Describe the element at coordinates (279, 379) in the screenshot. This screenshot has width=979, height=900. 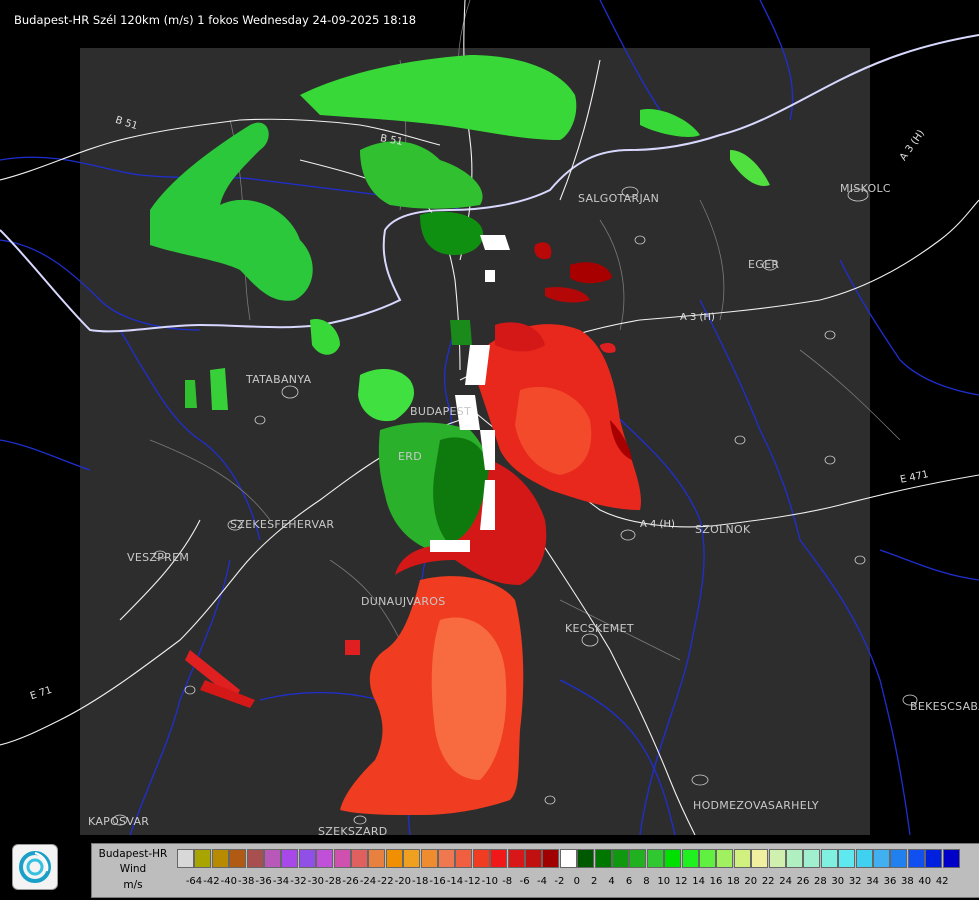
I see `city-label-tatabanya: TATABANYA` at that location.